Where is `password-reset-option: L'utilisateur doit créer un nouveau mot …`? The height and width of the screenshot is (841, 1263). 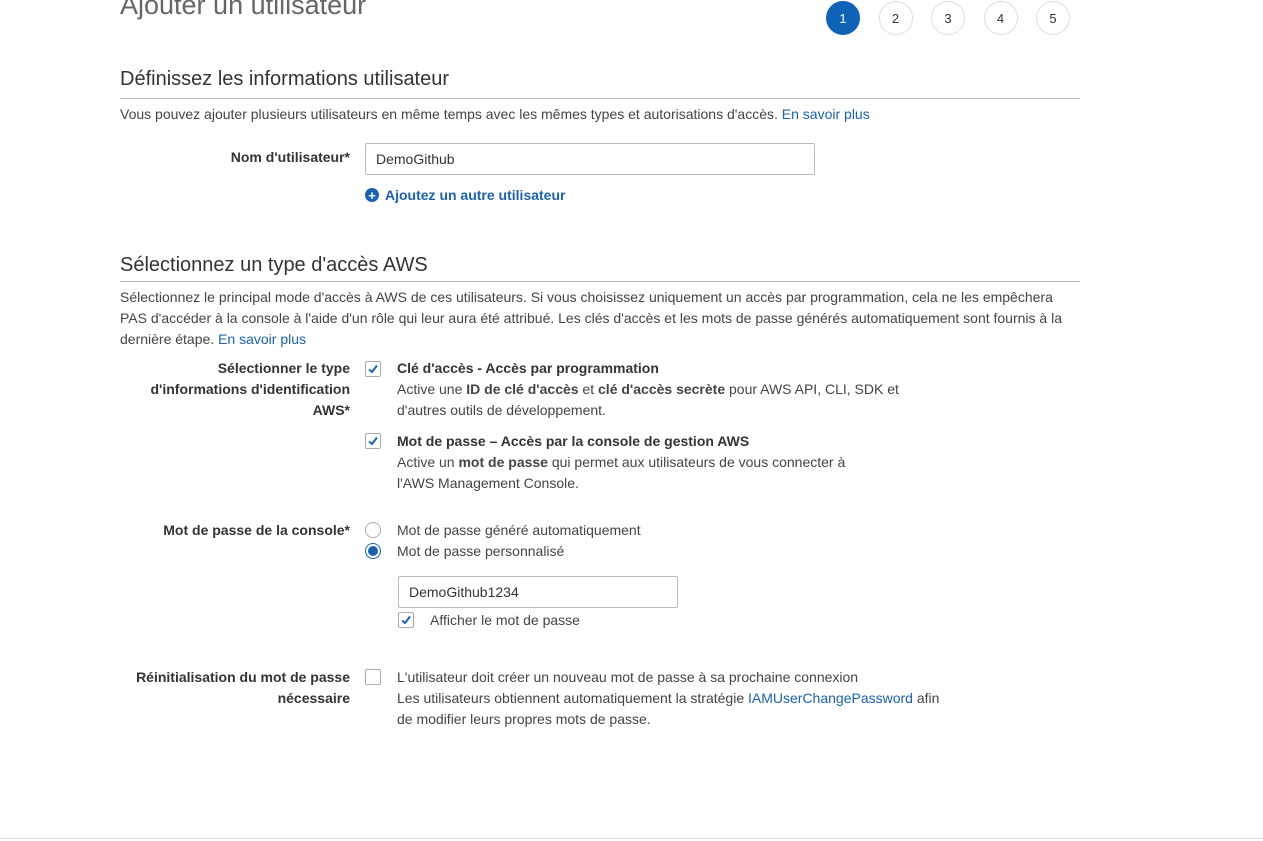
password-reset-option: L'utilisateur doit créer un nouveau mot … is located at coordinates (677, 698).